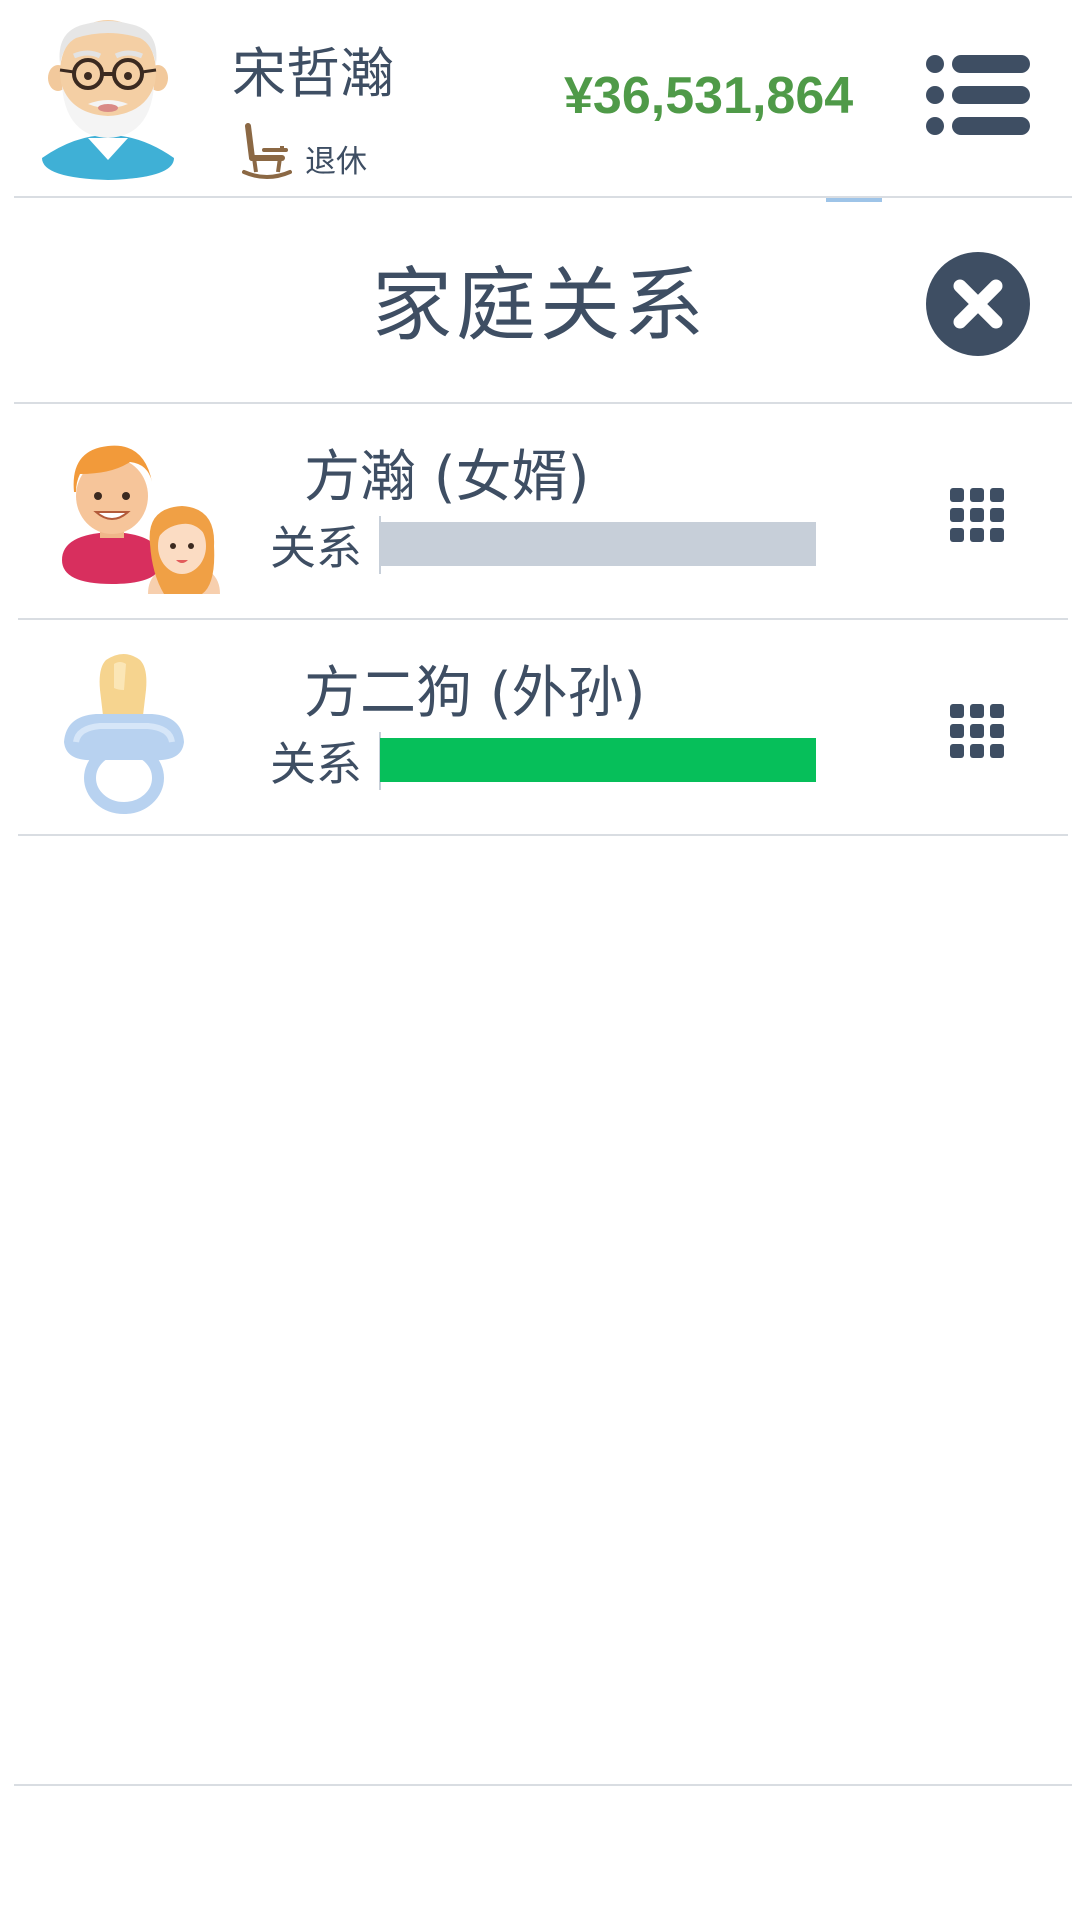 Image resolution: width=1080 pixels, height=1920 pixels. Describe the element at coordinates (141, 732) in the screenshot. I see `pacifier-avatar-icon` at that location.